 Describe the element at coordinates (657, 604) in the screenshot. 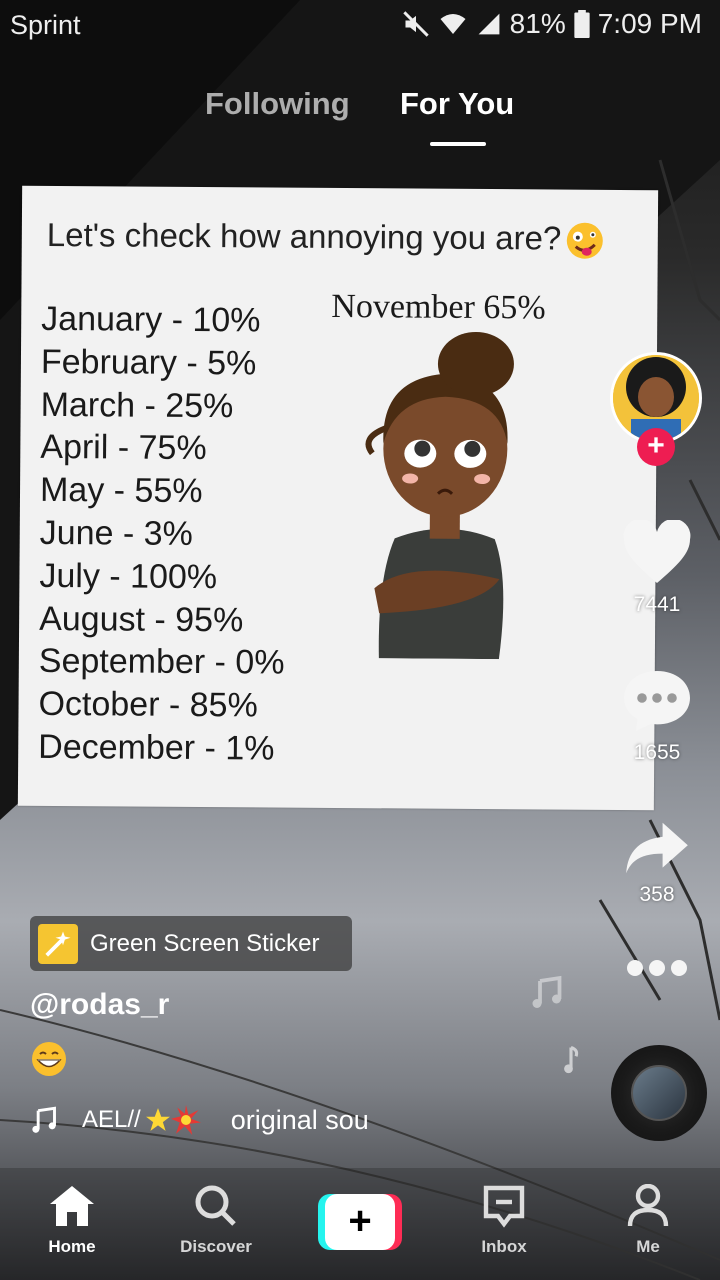

I see `like-count: 7441` at that location.